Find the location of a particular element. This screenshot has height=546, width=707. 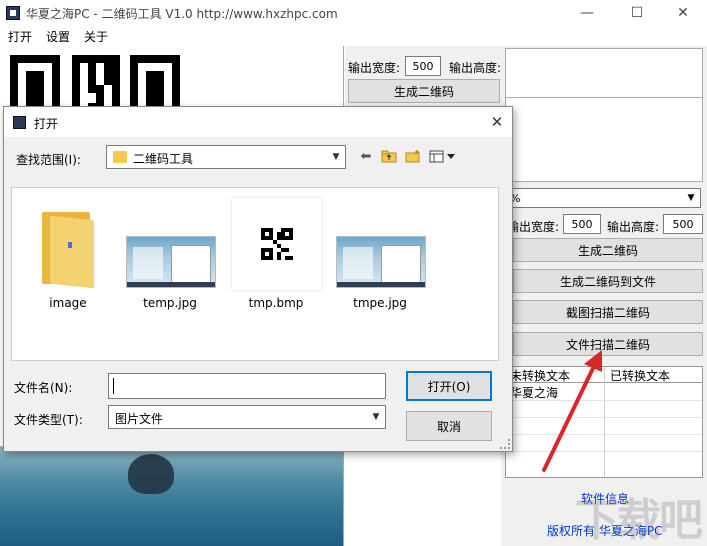

list-item: image is located at coordinates (68, 261).